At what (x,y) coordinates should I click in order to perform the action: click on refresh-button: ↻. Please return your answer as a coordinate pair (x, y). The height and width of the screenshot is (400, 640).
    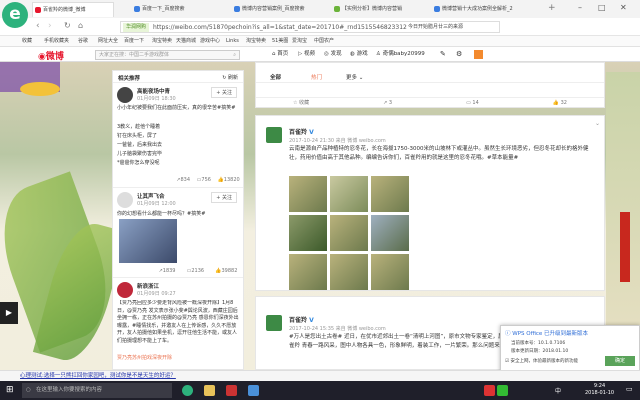
    Looking at the image, I should click on (67, 25).